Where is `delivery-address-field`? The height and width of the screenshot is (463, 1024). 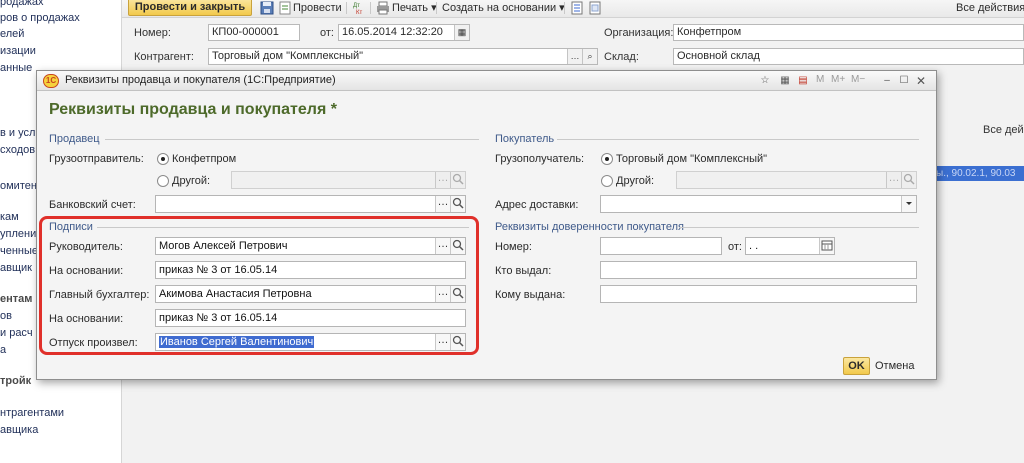 delivery-address-field is located at coordinates (758, 204).